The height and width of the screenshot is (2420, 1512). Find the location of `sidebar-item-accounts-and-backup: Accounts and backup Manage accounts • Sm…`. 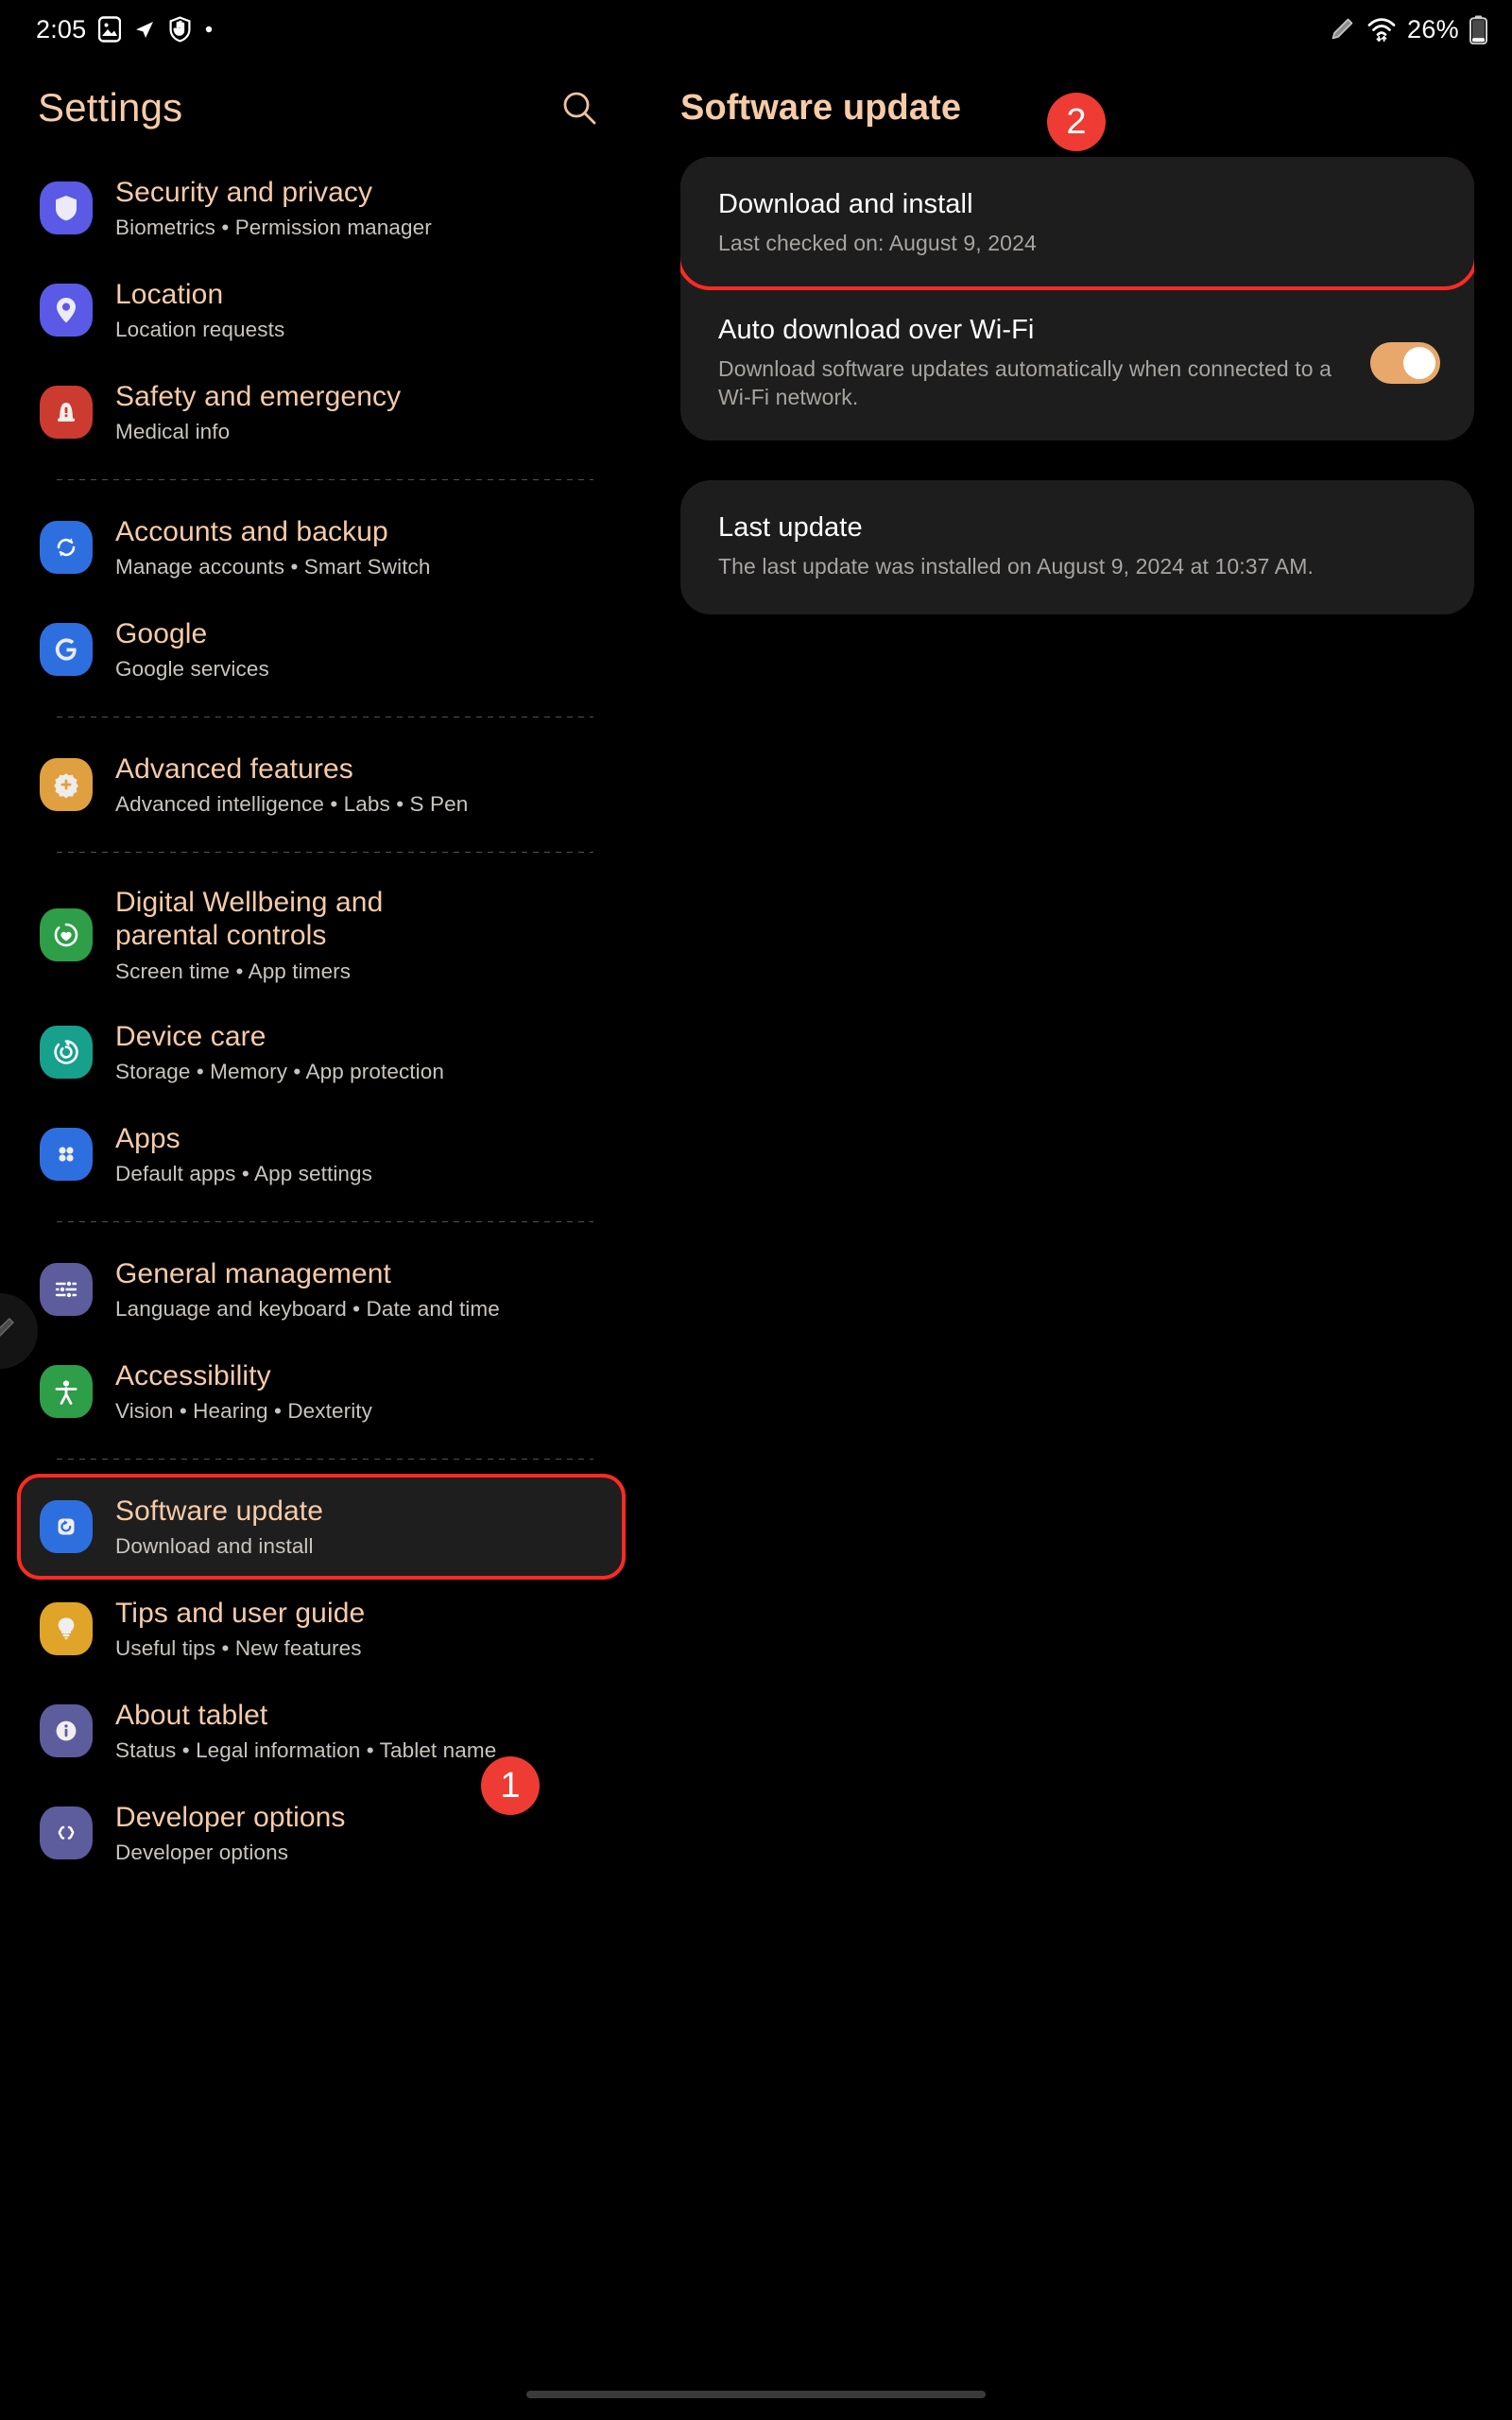

sidebar-item-accounts-and-backup: Accounts and backup Manage accounts • Sm… is located at coordinates (321, 547).